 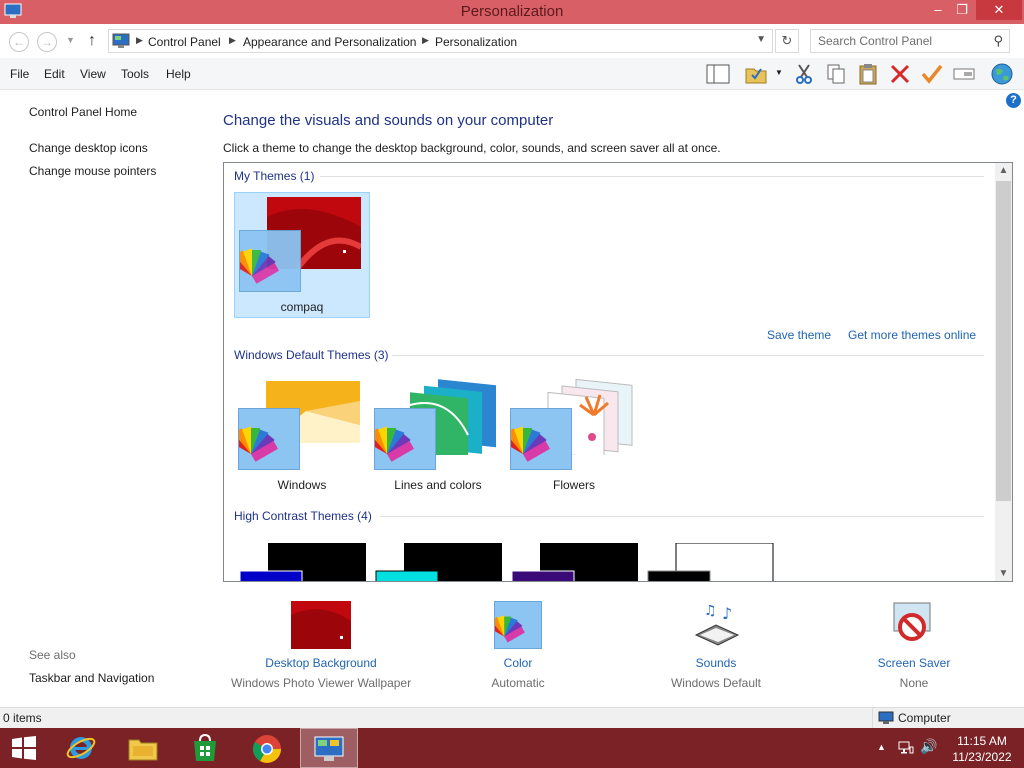 What do you see at coordinates (932, 74) in the screenshot?
I see `check-icon` at bounding box center [932, 74].